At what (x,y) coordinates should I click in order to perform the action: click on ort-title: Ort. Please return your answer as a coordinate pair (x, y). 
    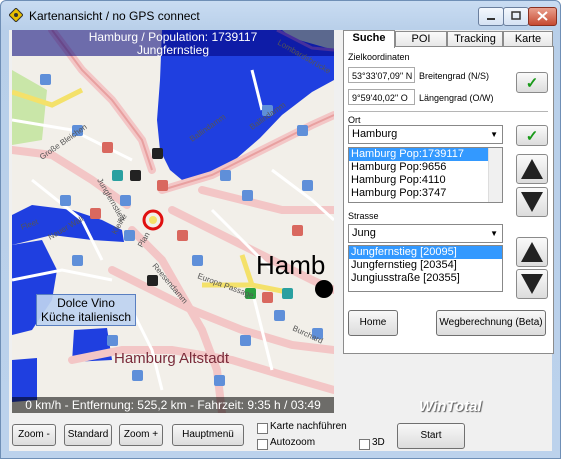
    Looking at the image, I should click on (354, 120).